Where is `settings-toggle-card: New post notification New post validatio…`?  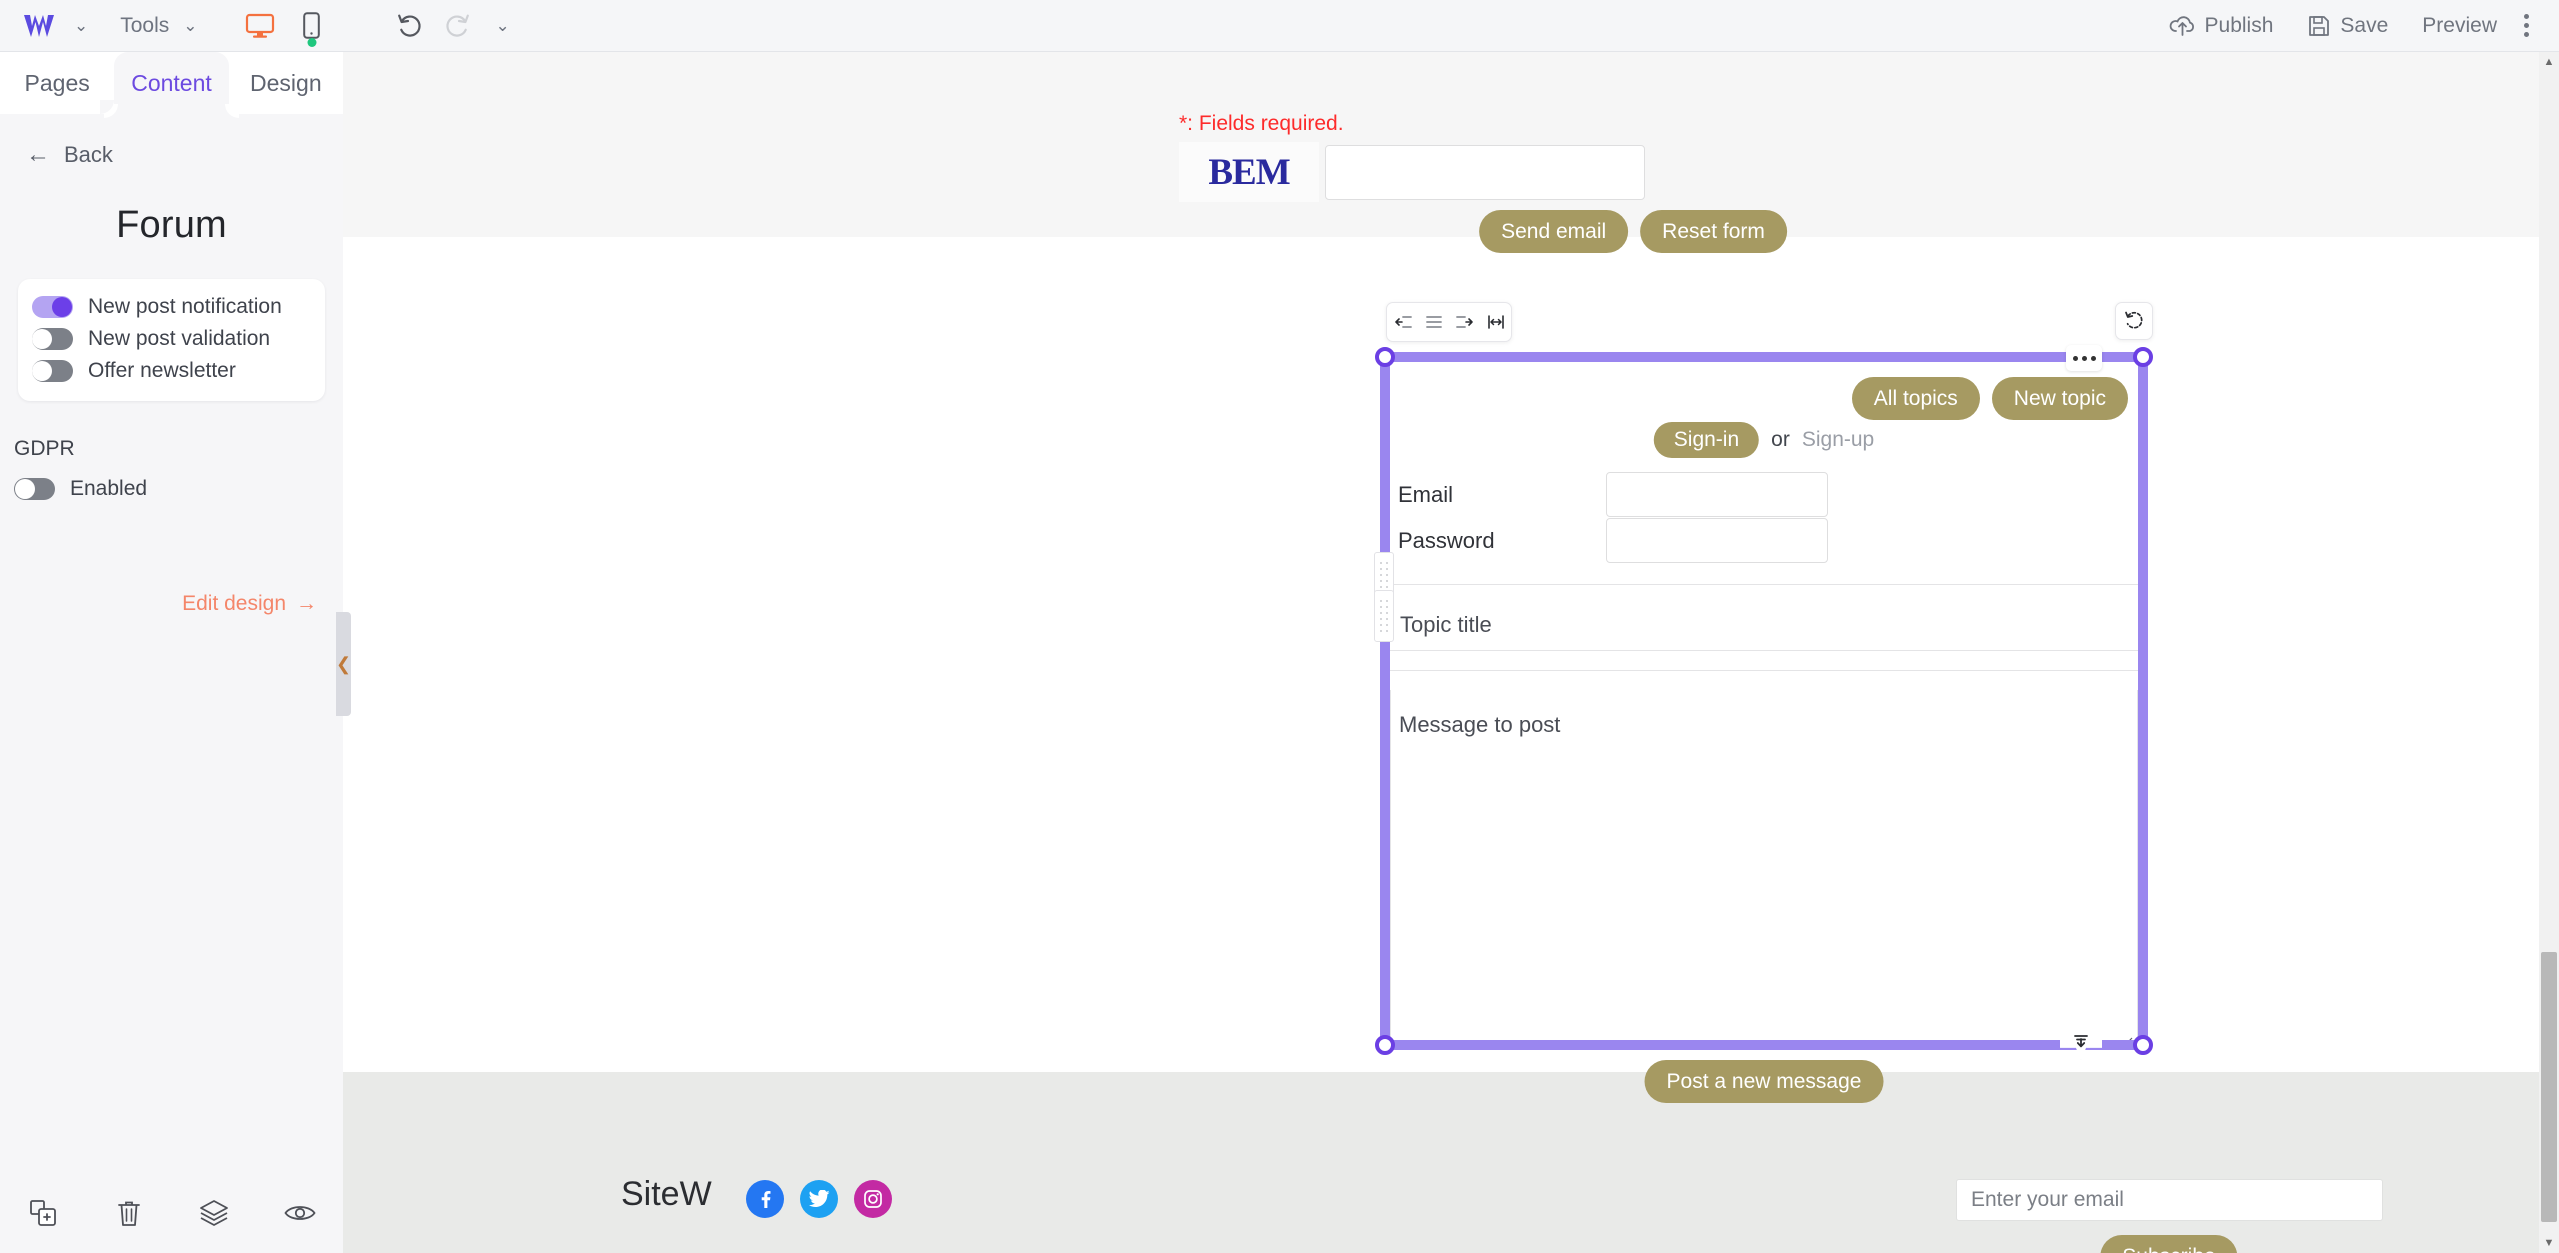
settings-toggle-card: New post notification New post validatio… is located at coordinates (171, 340).